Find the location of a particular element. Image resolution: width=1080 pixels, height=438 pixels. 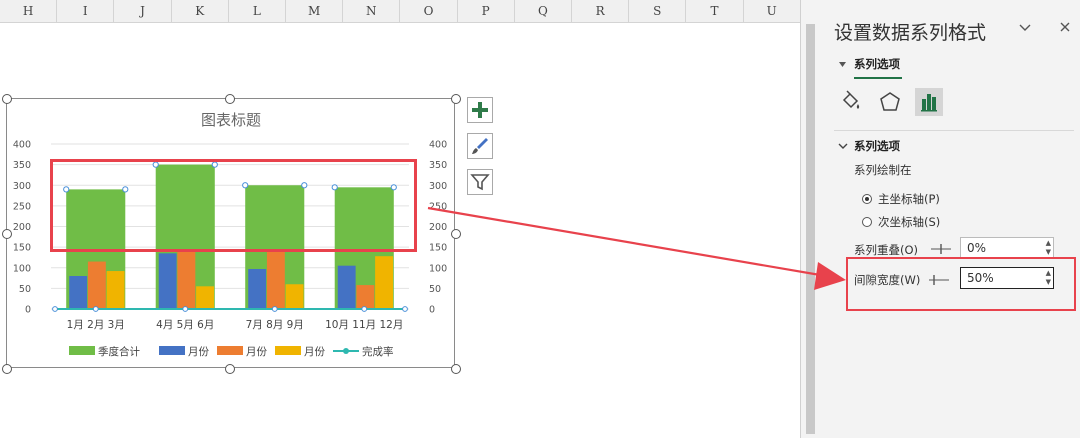

primary-axis-option: 主坐标轴(P) is located at coordinates (901, 199).